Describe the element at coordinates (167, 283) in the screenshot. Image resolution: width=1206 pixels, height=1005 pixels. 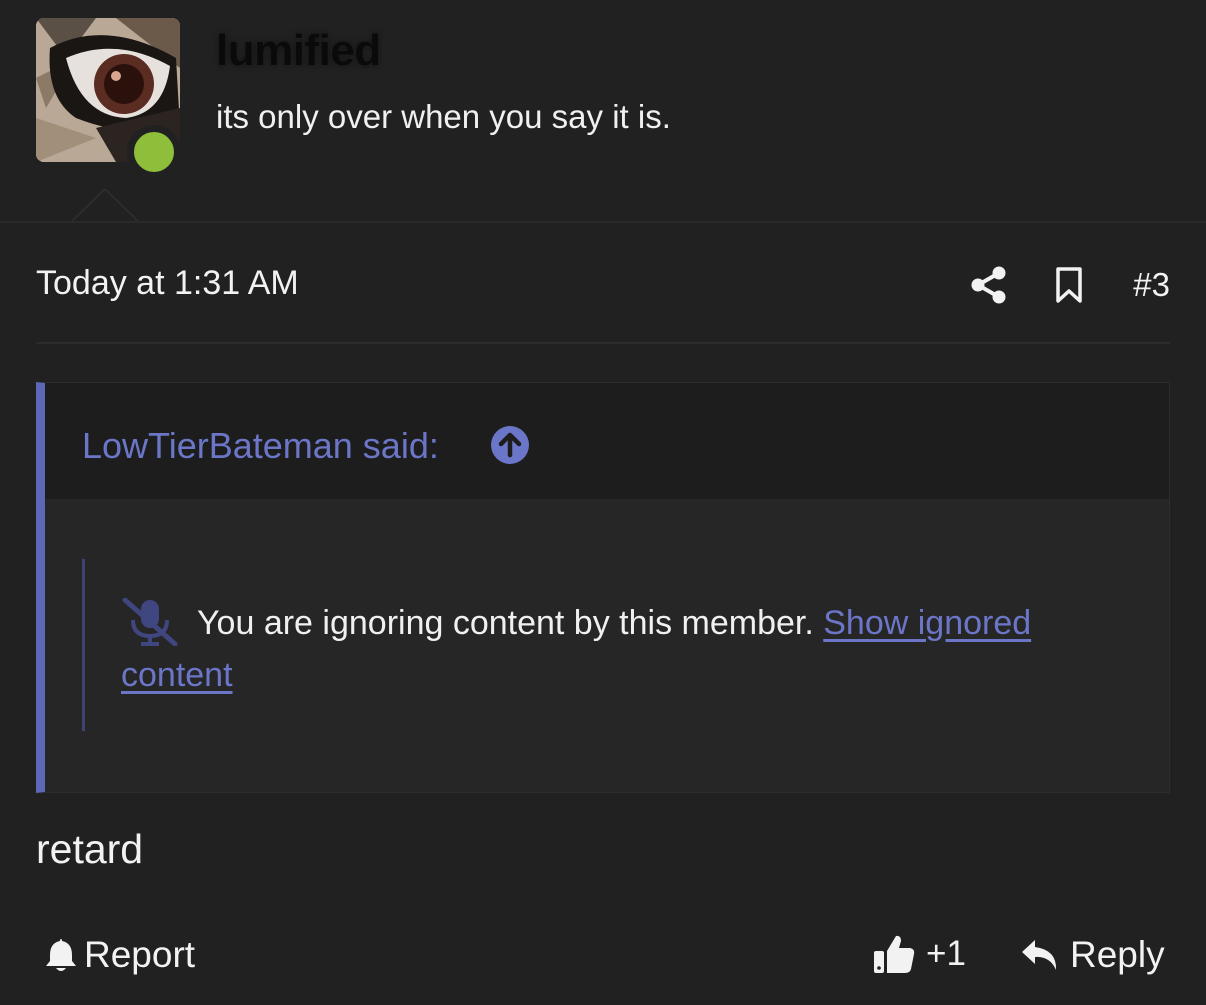
I see `post-date: Today at 1:31 AM` at that location.